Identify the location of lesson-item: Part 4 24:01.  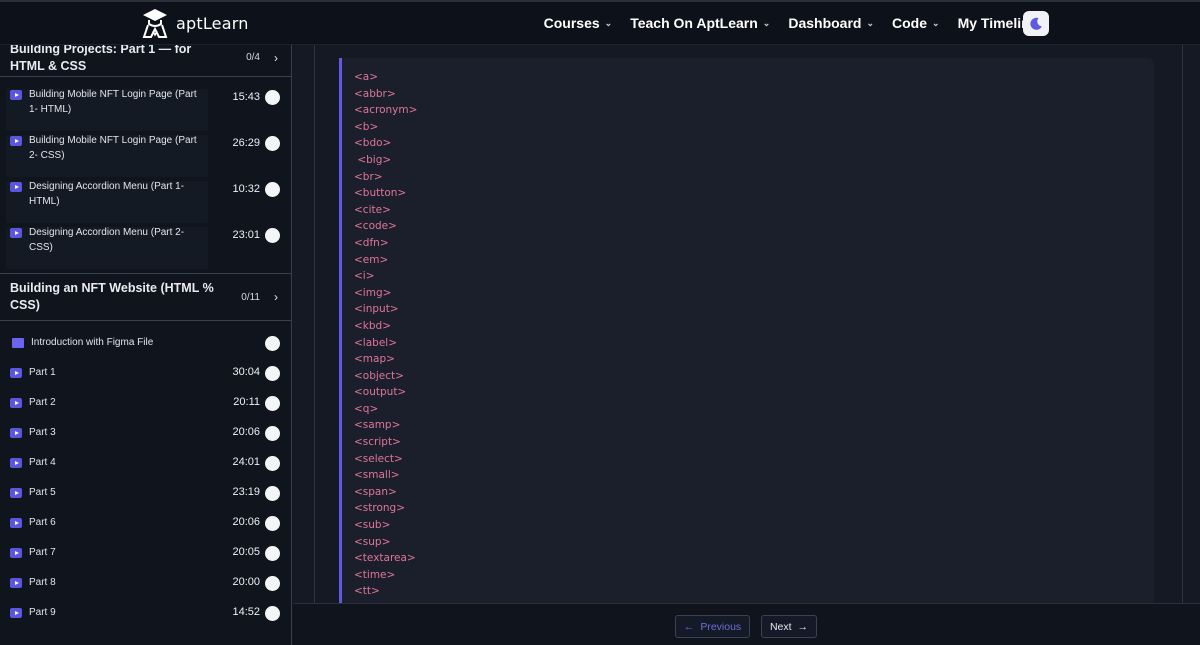
(145, 470).